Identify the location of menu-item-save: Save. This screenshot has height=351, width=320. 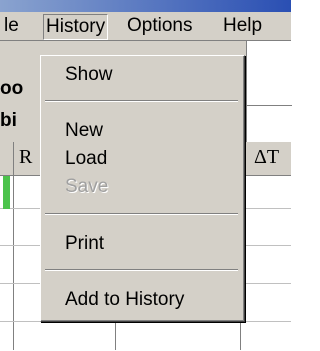
(87, 186).